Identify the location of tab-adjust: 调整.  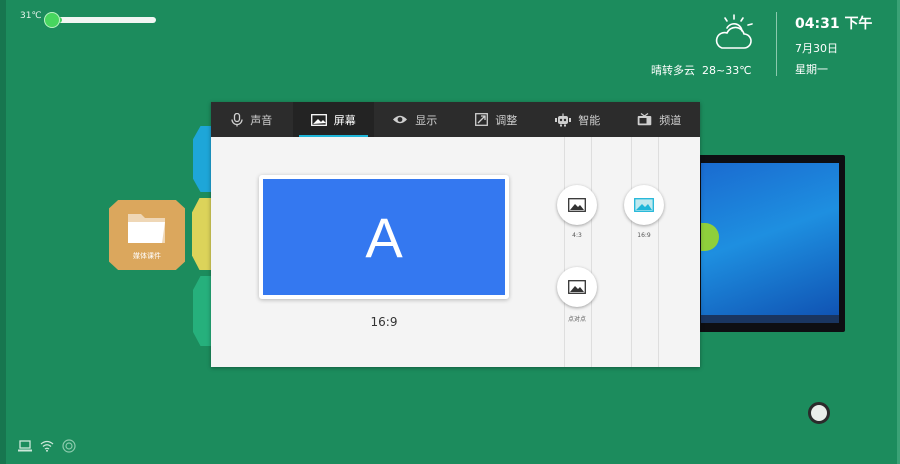
(497, 119).